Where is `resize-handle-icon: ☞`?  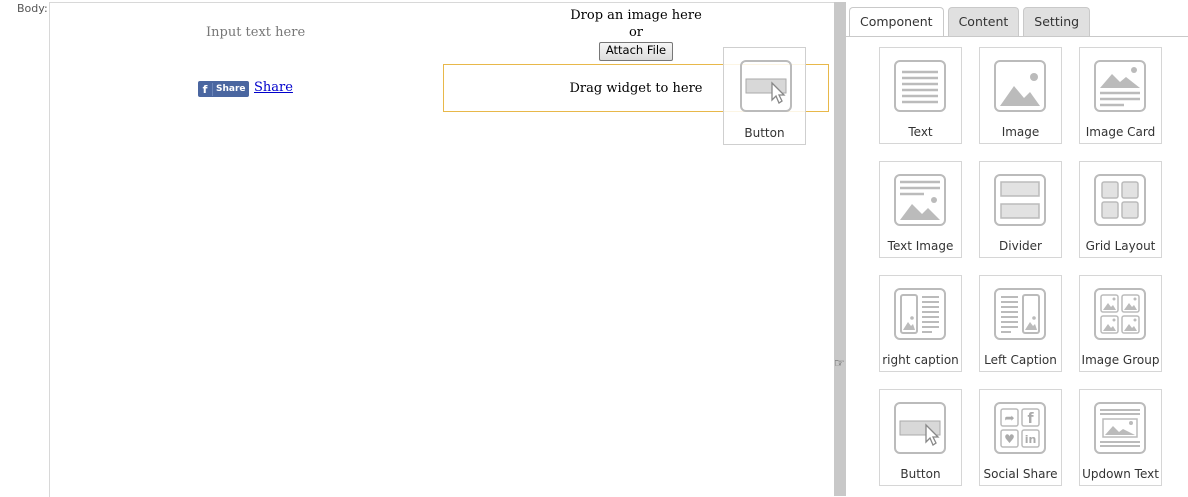 resize-handle-icon: ☞ is located at coordinates (839, 363).